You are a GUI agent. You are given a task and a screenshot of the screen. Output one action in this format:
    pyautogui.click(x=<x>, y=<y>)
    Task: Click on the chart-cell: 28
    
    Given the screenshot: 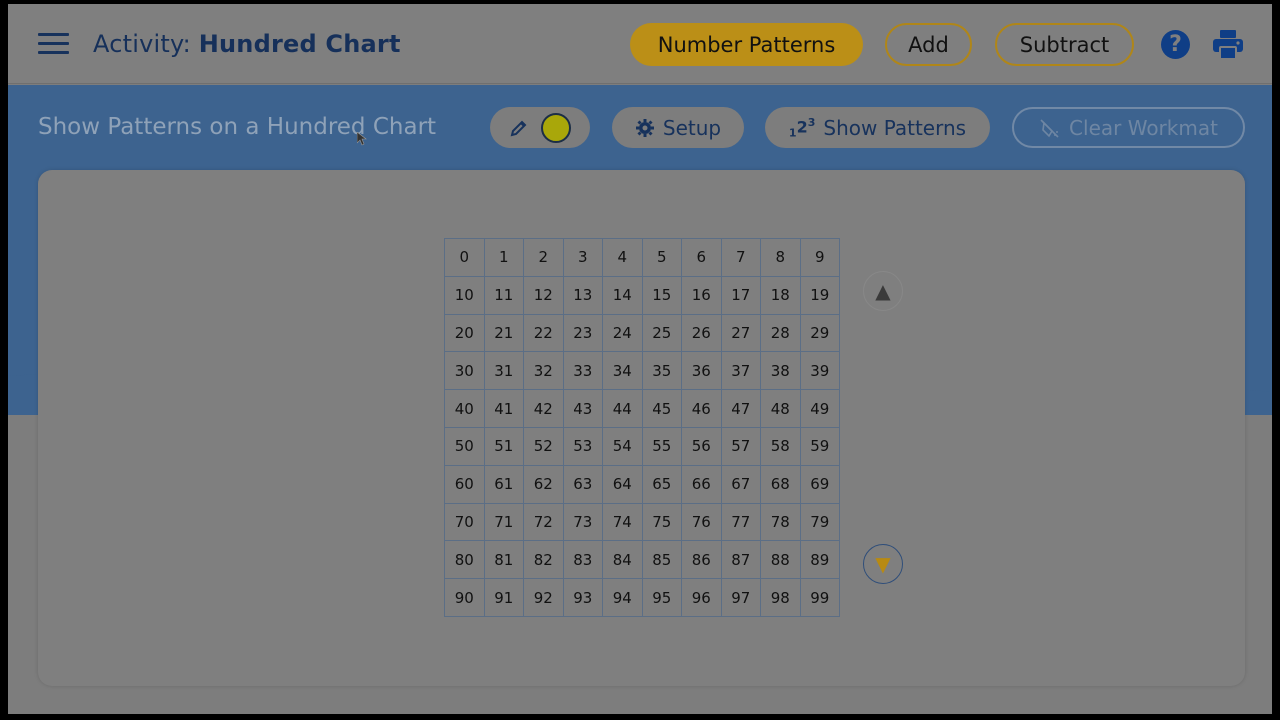 What is the action you would take?
    pyautogui.click(x=780, y=333)
    